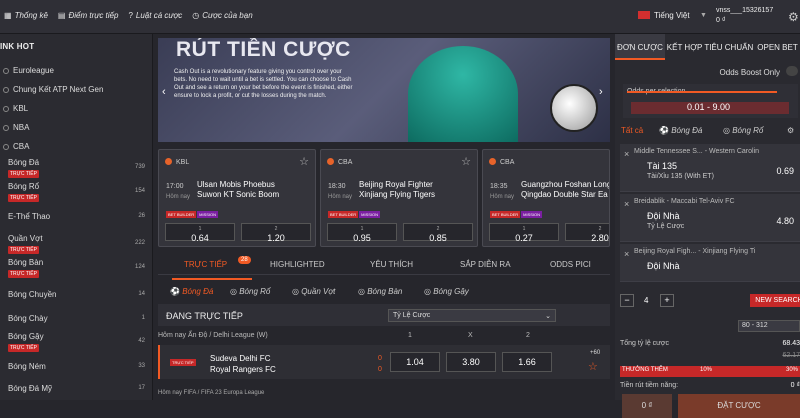  Describe the element at coordinates (785, 171) in the screenshot. I see `bet-odds: 0.69` at that location.